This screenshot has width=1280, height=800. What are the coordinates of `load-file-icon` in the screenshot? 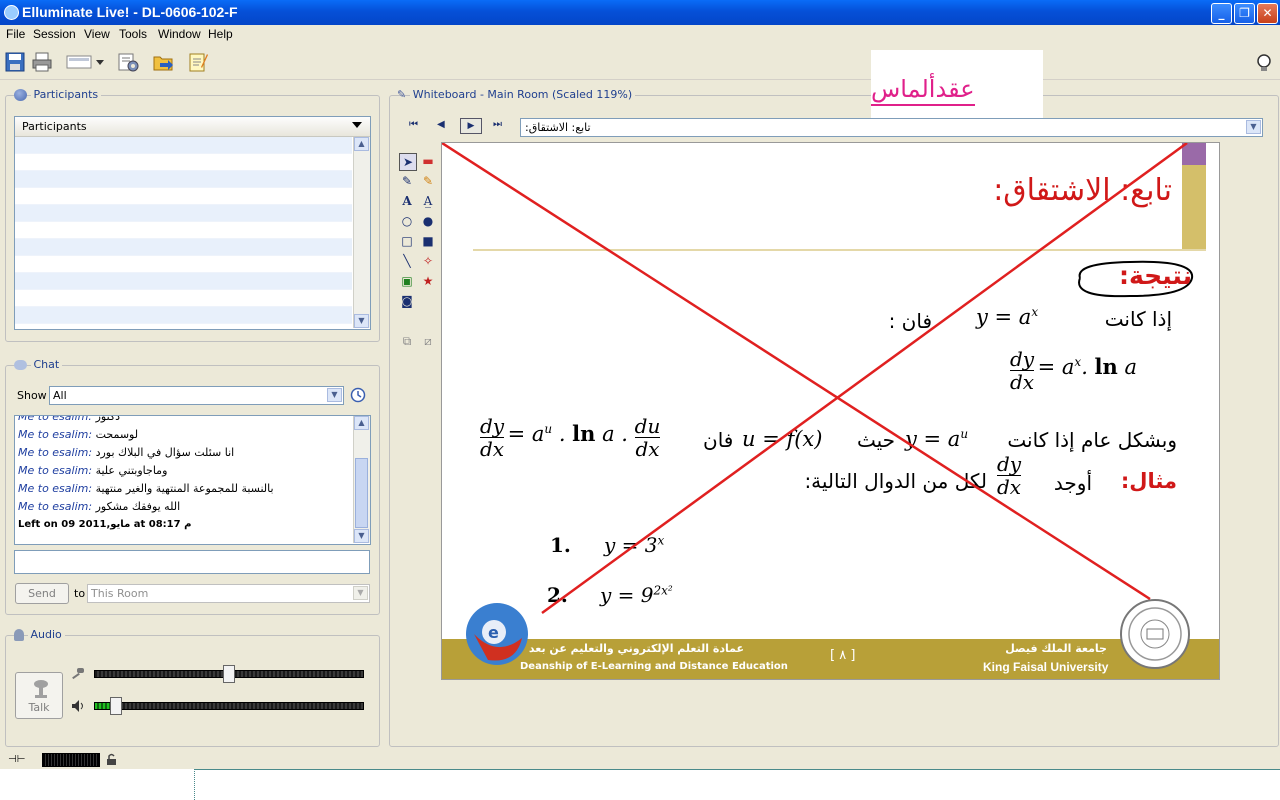 It's located at (163, 62).